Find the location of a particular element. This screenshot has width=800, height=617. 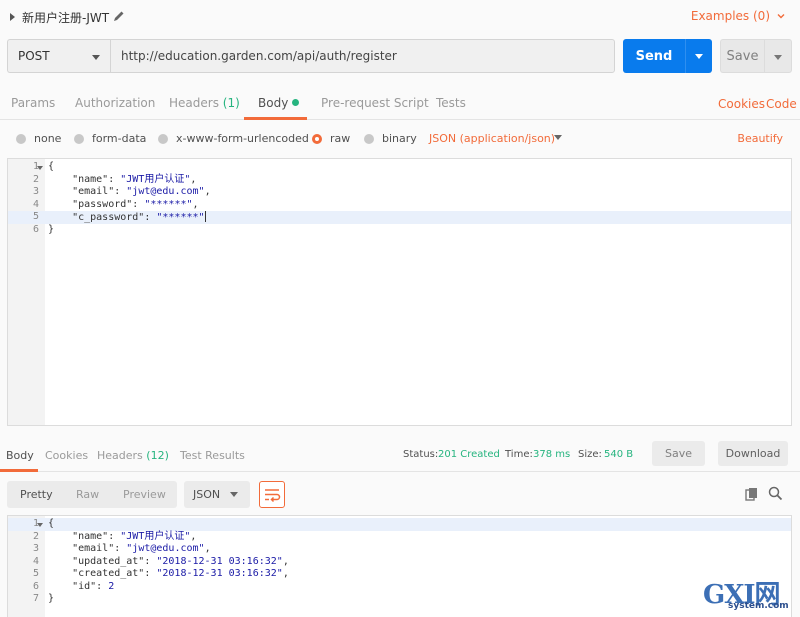

radio-none: none is located at coordinates (38, 138).